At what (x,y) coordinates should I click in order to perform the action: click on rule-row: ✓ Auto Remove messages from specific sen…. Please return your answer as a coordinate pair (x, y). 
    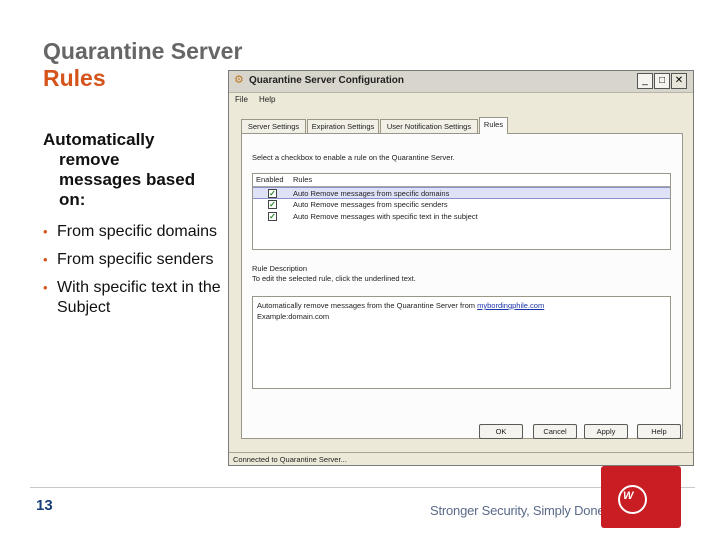
    Looking at the image, I should click on (461, 205).